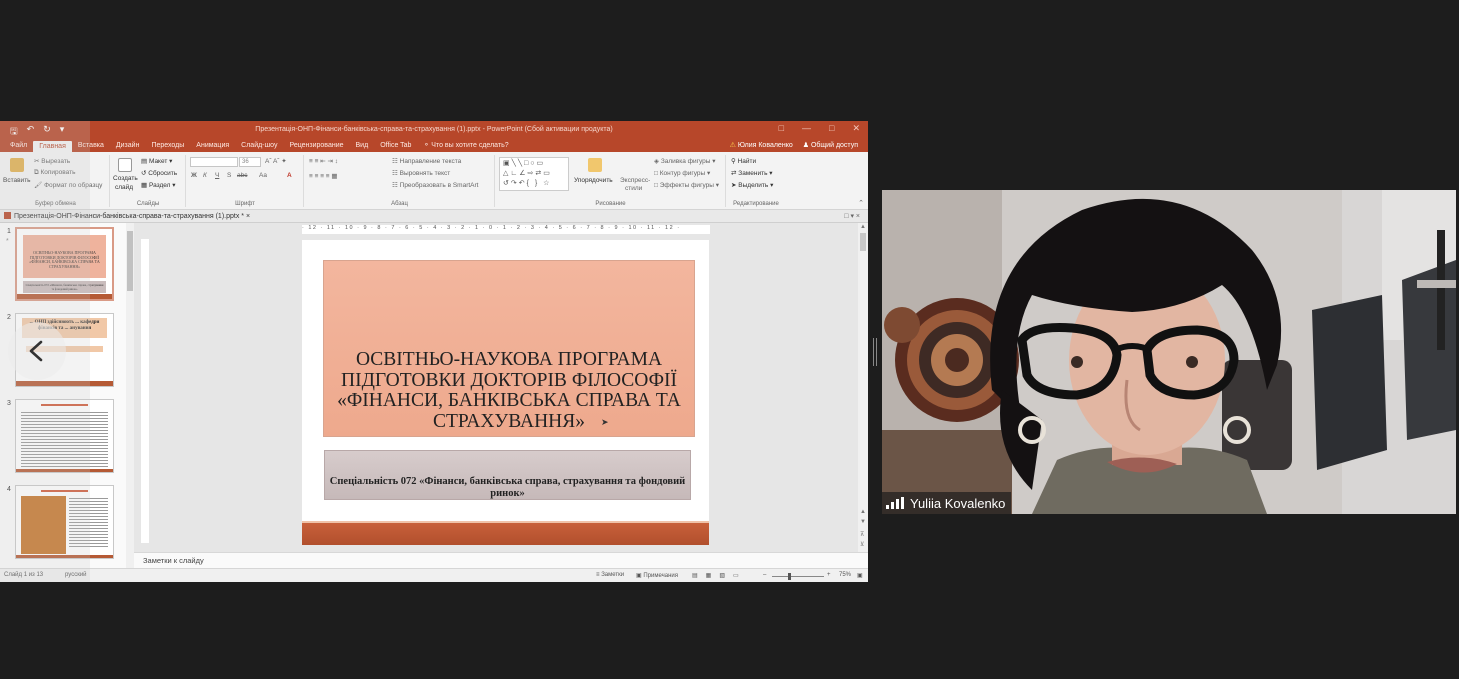 Image resolution: width=1459 pixels, height=679 pixels. I want to click on new-slide-icon, so click(125, 165).